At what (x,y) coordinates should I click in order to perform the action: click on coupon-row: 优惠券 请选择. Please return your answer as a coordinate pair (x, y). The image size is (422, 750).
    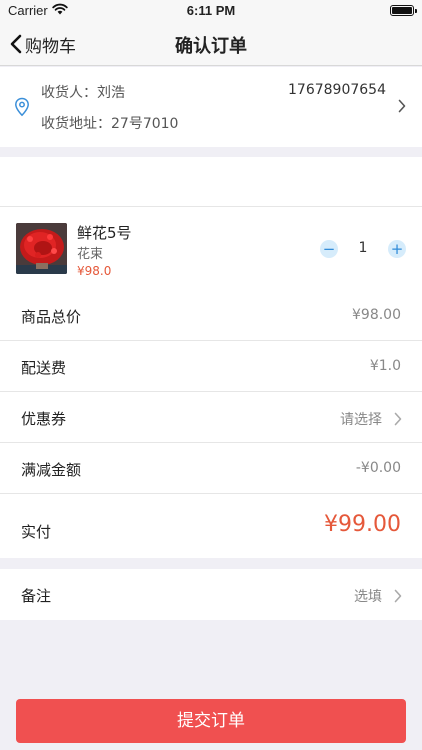
    Looking at the image, I should click on (211, 417).